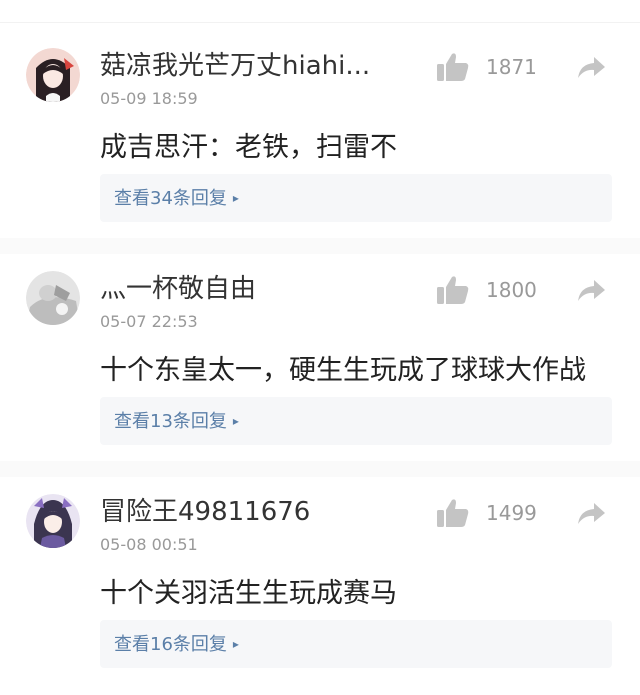  Describe the element at coordinates (248, 147) in the screenshot. I see `comment-text: 成吉思汗：老铁，扫雷不` at that location.